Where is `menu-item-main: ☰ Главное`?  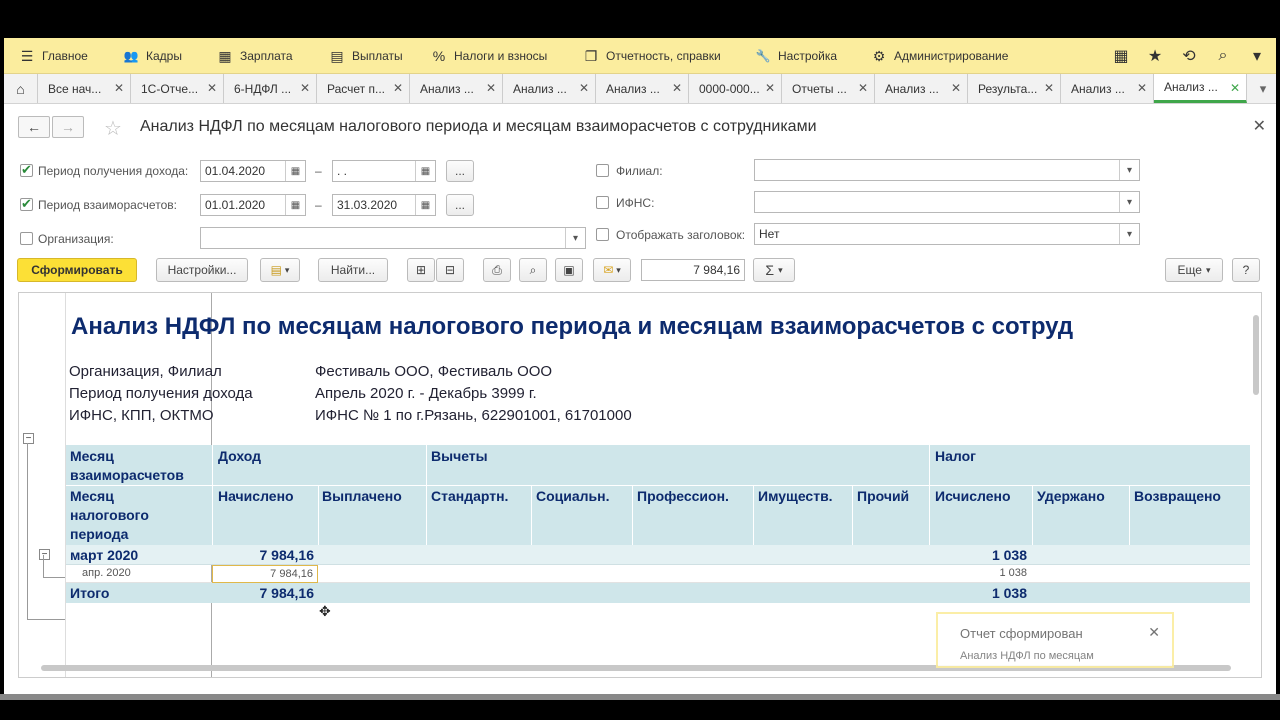 menu-item-main: ☰ Главное is located at coordinates (53, 56).